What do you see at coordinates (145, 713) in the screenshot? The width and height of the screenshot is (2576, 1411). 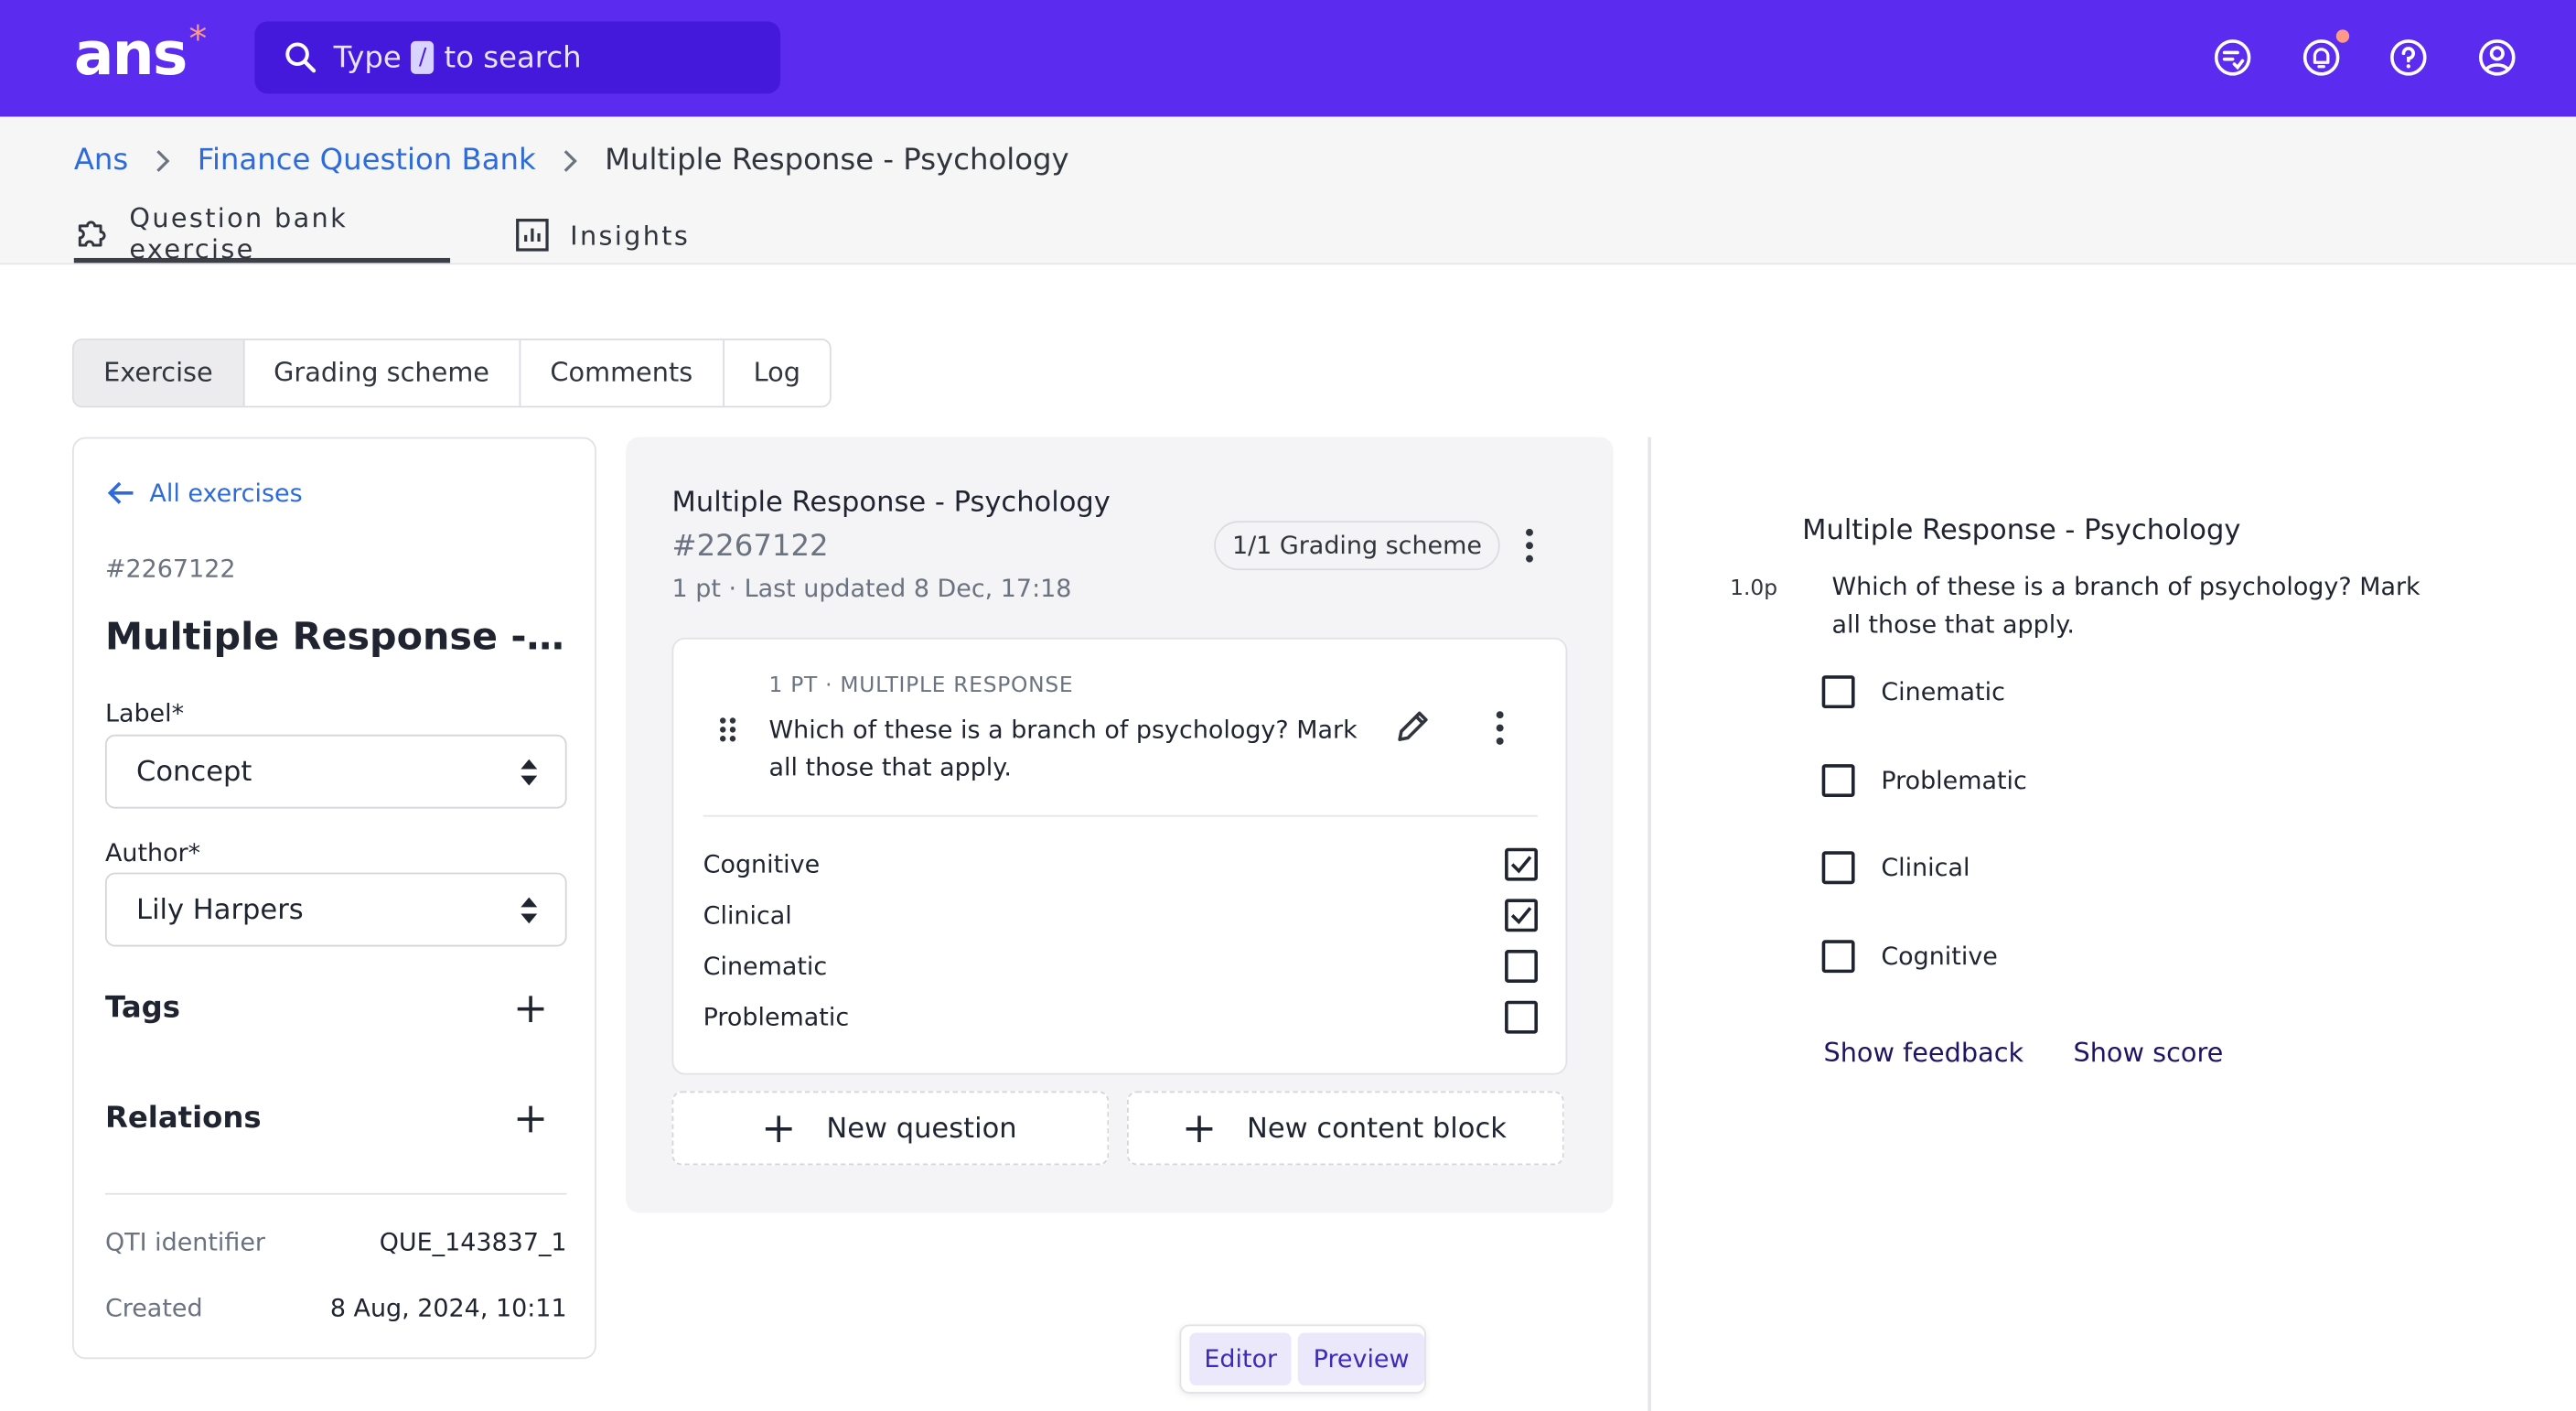 I see `label-field-label: Label*` at bounding box center [145, 713].